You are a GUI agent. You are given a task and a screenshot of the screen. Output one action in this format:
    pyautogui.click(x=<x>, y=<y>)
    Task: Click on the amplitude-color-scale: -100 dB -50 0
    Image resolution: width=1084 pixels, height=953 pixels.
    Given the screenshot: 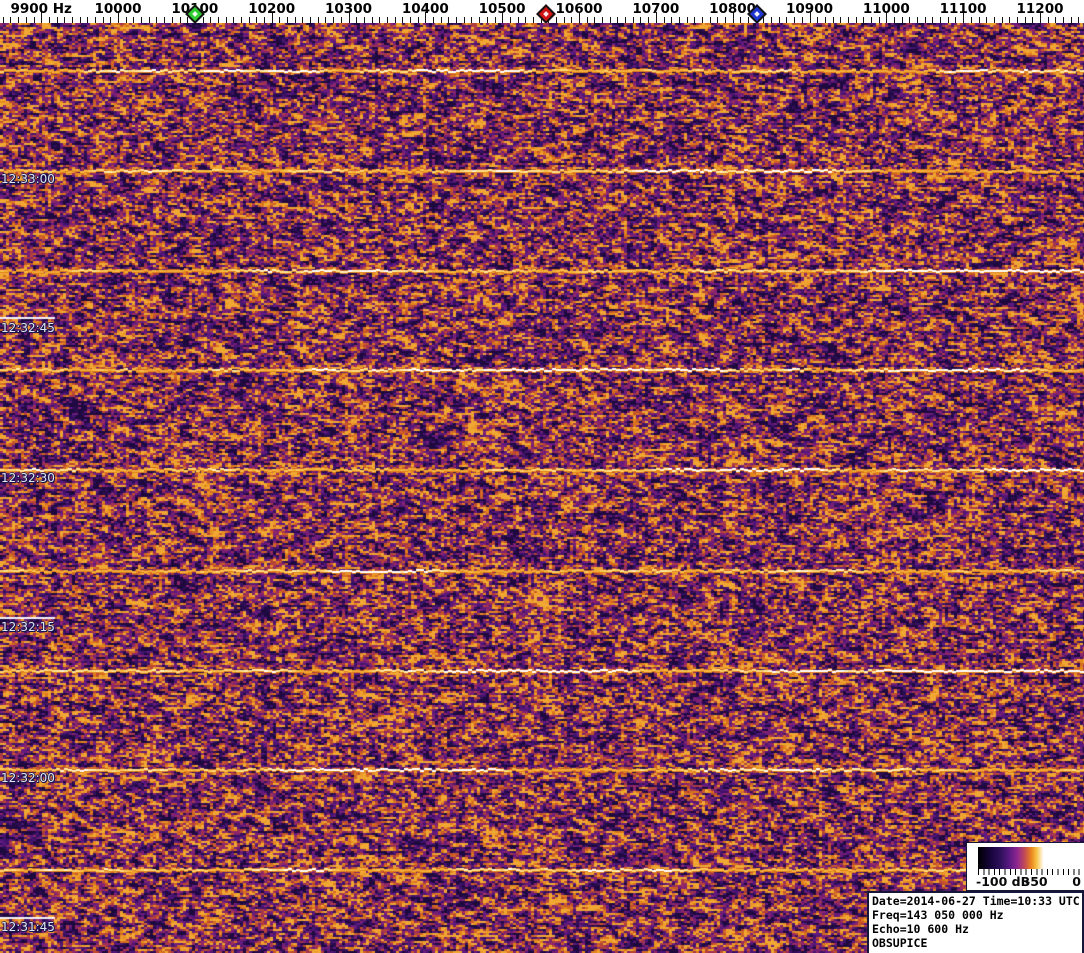 What is the action you would take?
    pyautogui.click(x=1025, y=866)
    